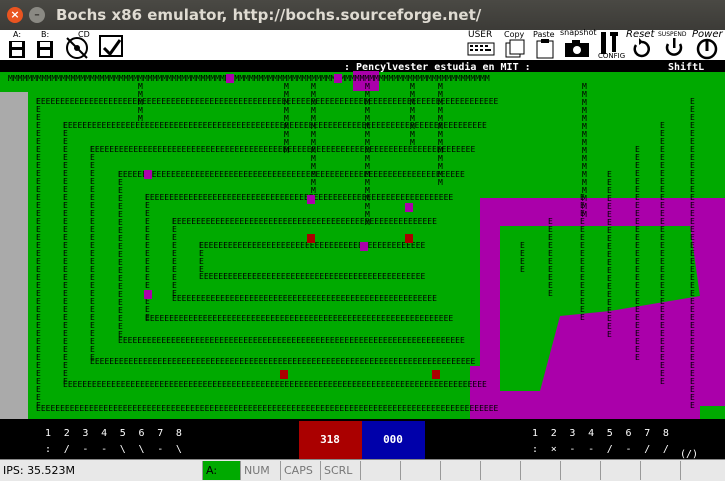 The height and width of the screenshot is (481, 725). Describe the element at coordinates (67, 433) in the screenshot. I see `hud-glyph: 2` at that location.